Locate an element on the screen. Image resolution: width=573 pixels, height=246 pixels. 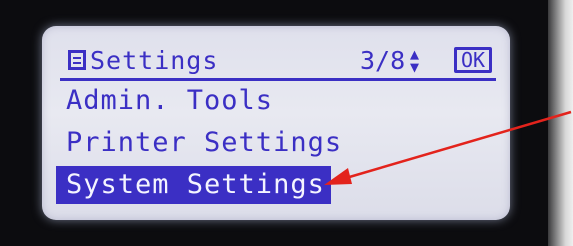
screen-header: Settings 3/8 ▲ ▼ OK is located at coordinates (276, 61).